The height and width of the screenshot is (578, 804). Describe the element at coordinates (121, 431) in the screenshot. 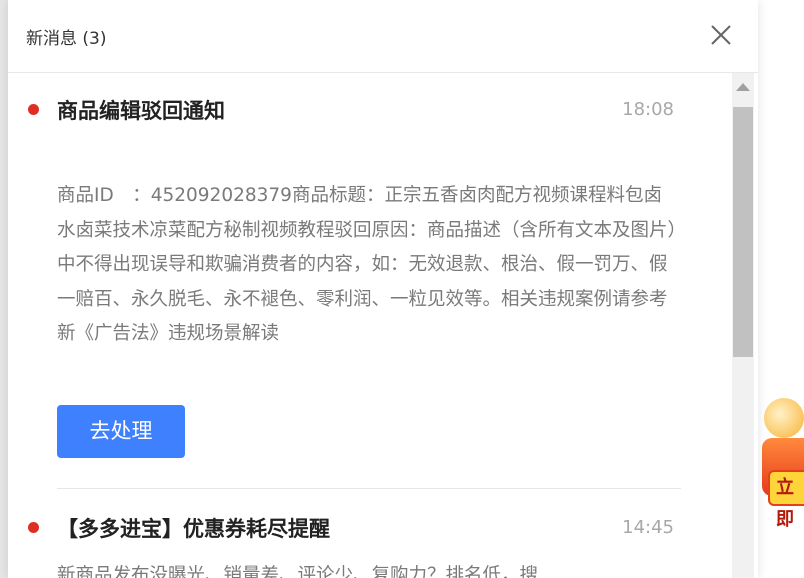

I see `handle-button: 去处理` at that location.